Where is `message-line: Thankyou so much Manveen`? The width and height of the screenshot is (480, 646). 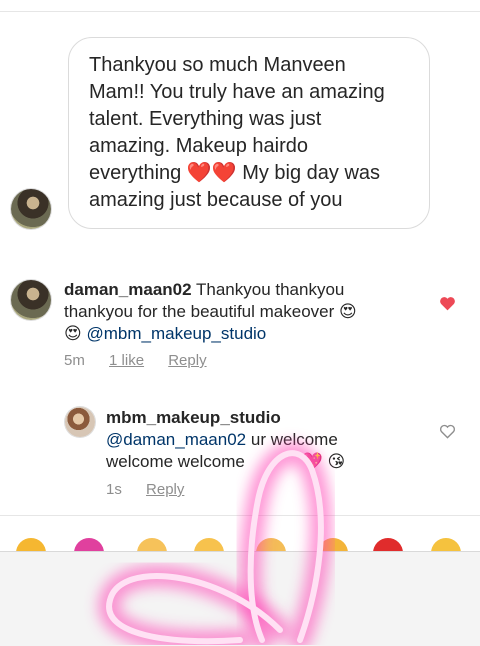
message-line: Thankyou so much Manveen is located at coordinates (217, 65).